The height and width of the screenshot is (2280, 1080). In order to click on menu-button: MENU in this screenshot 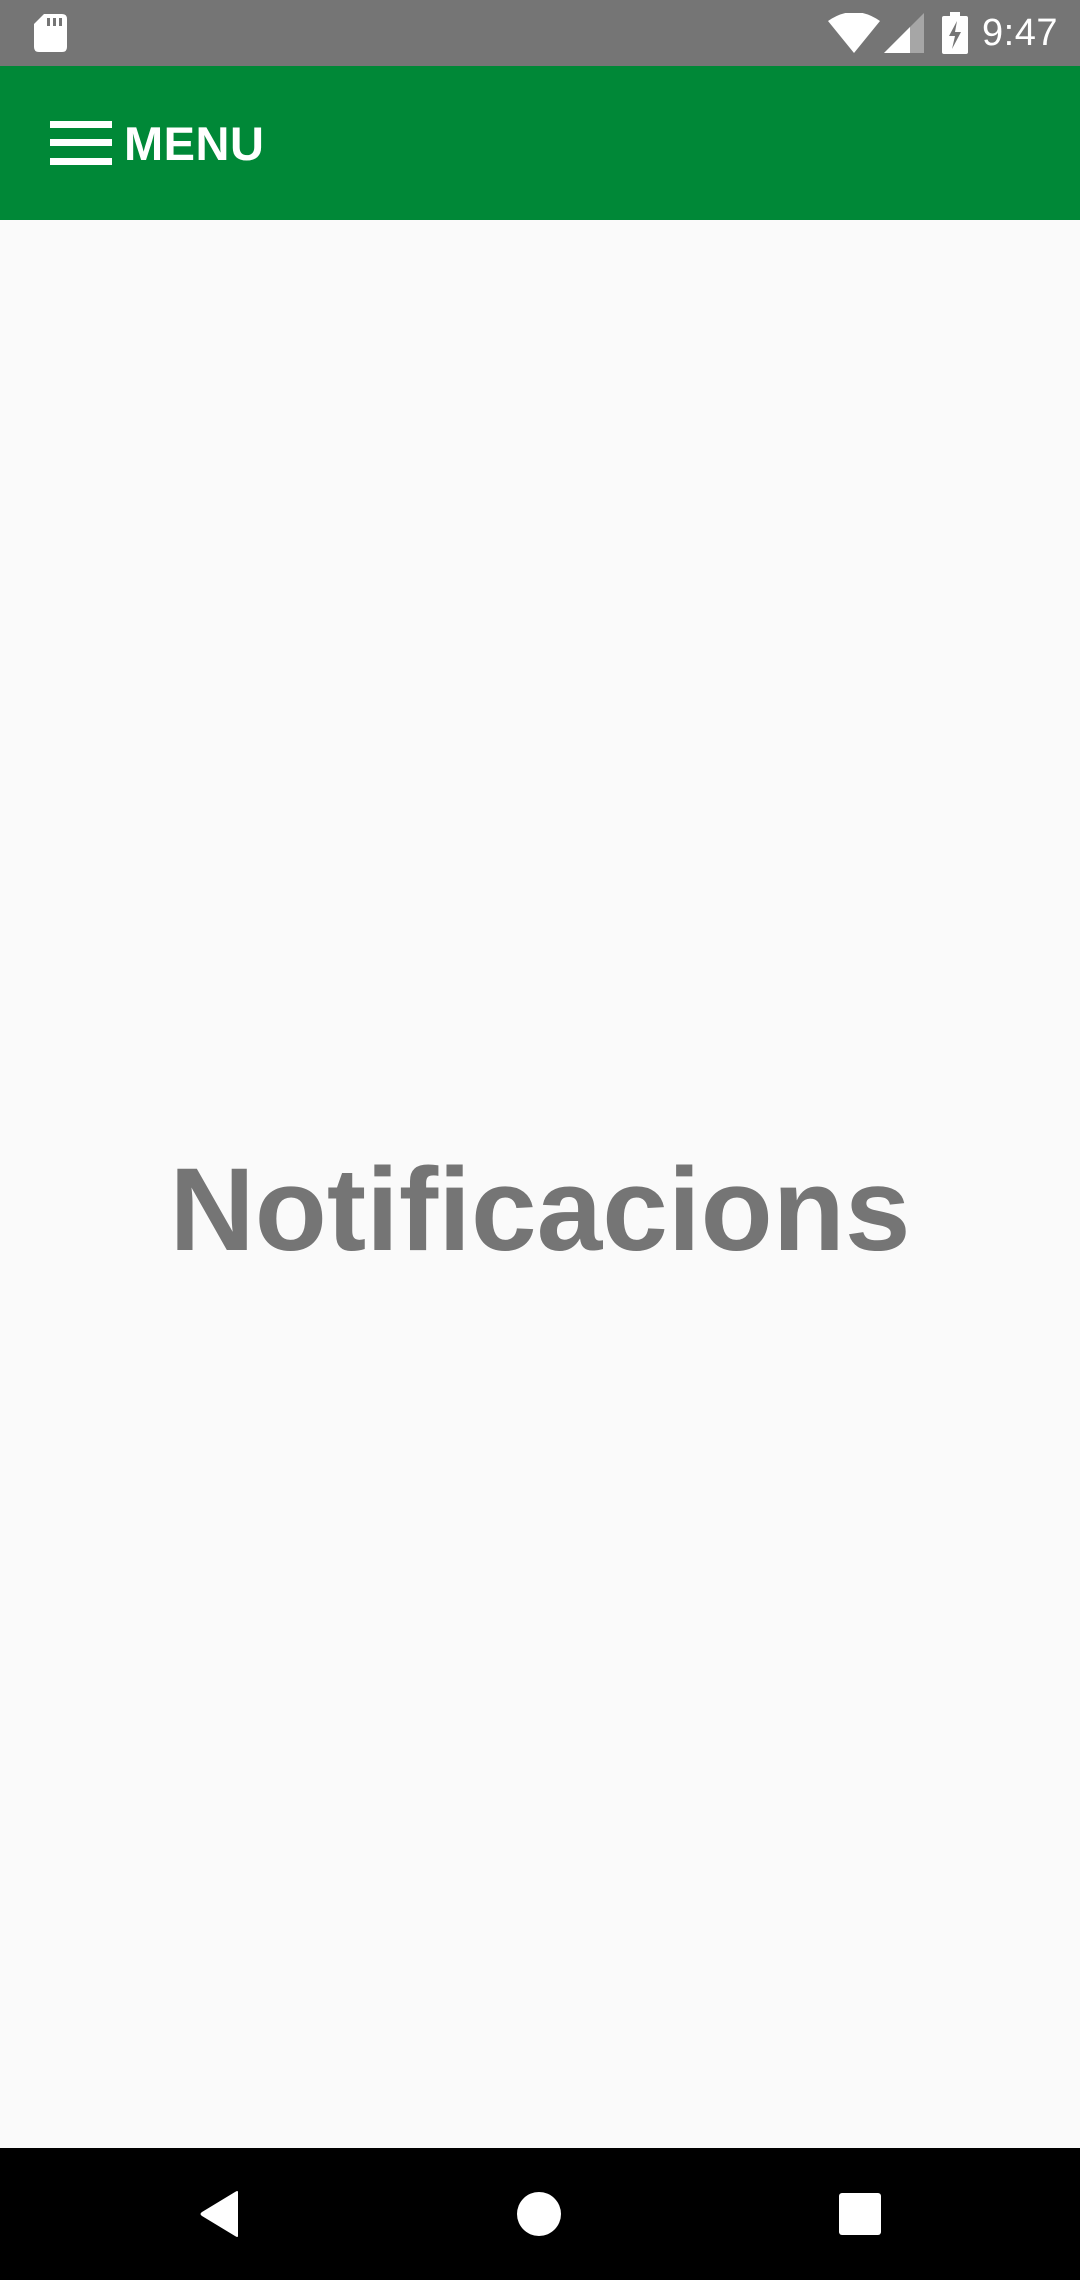, I will do `click(157, 143)`.